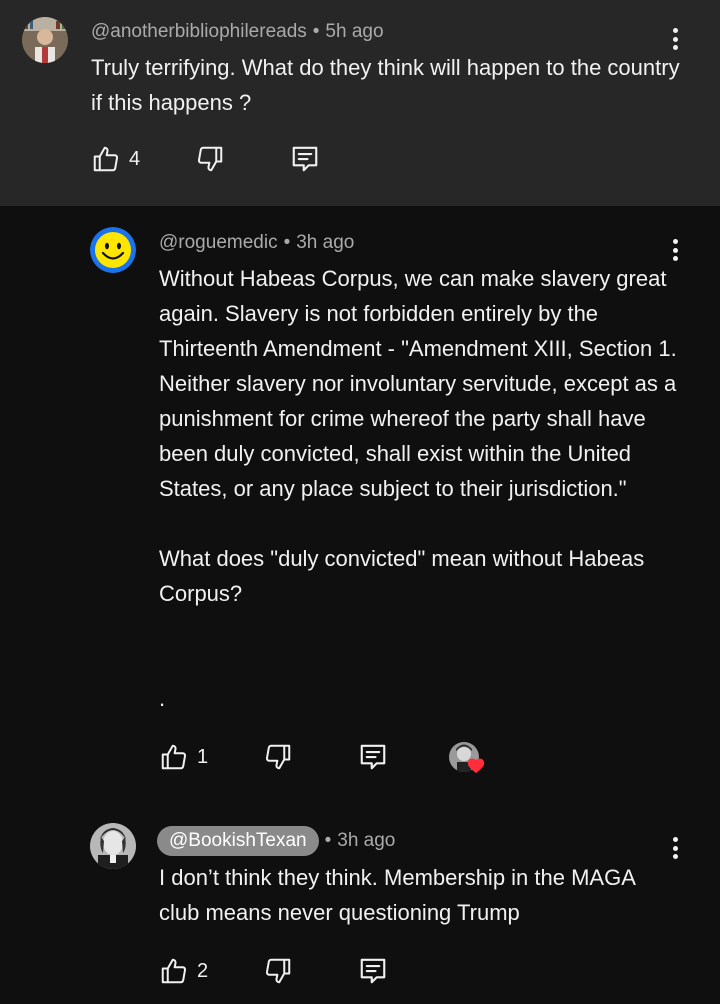  Describe the element at coordinates (476, 766) in the screenshot. I see `heart-icon` at that location.